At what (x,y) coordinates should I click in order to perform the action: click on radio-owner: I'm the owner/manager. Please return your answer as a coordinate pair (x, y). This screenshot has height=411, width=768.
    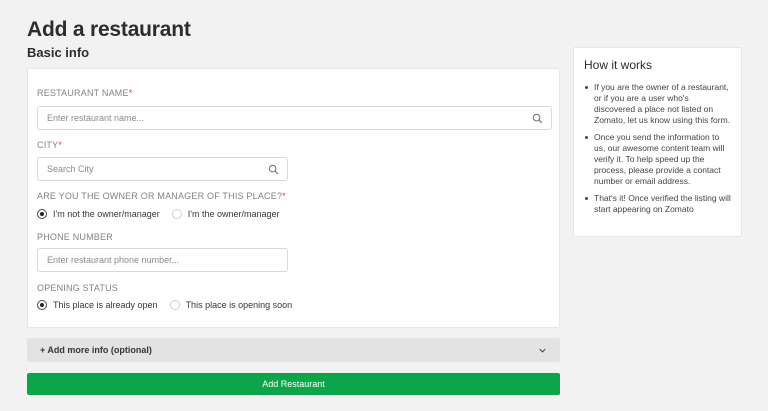
    Looking at the image, I should click on (225, 214).